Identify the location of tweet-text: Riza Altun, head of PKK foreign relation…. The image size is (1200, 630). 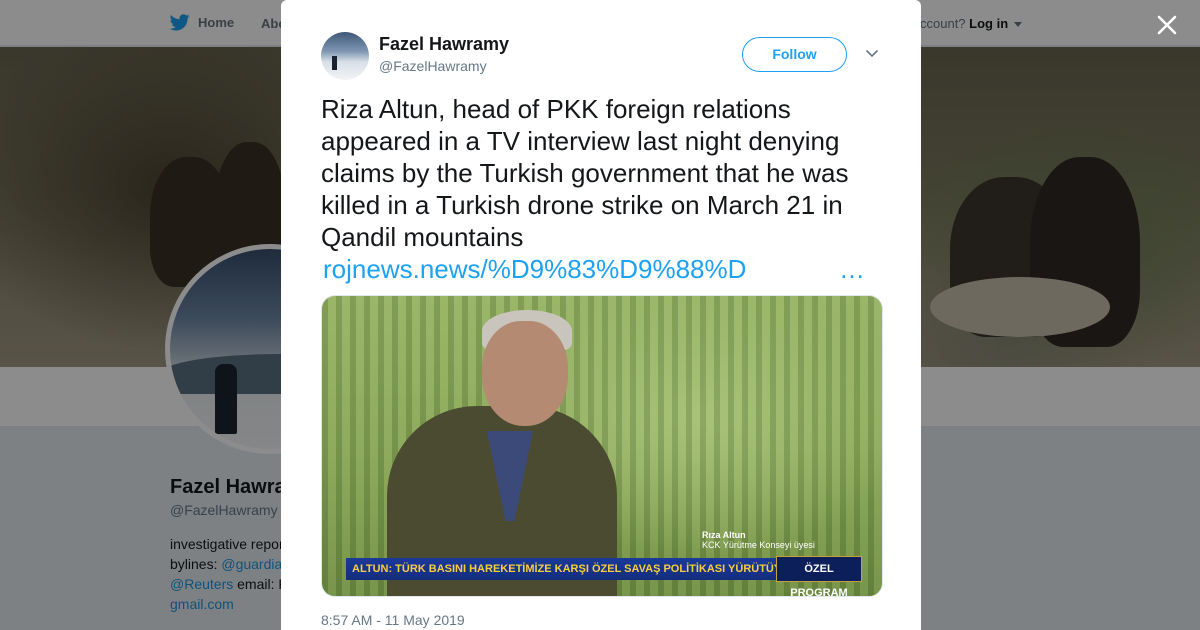
(585, 173).